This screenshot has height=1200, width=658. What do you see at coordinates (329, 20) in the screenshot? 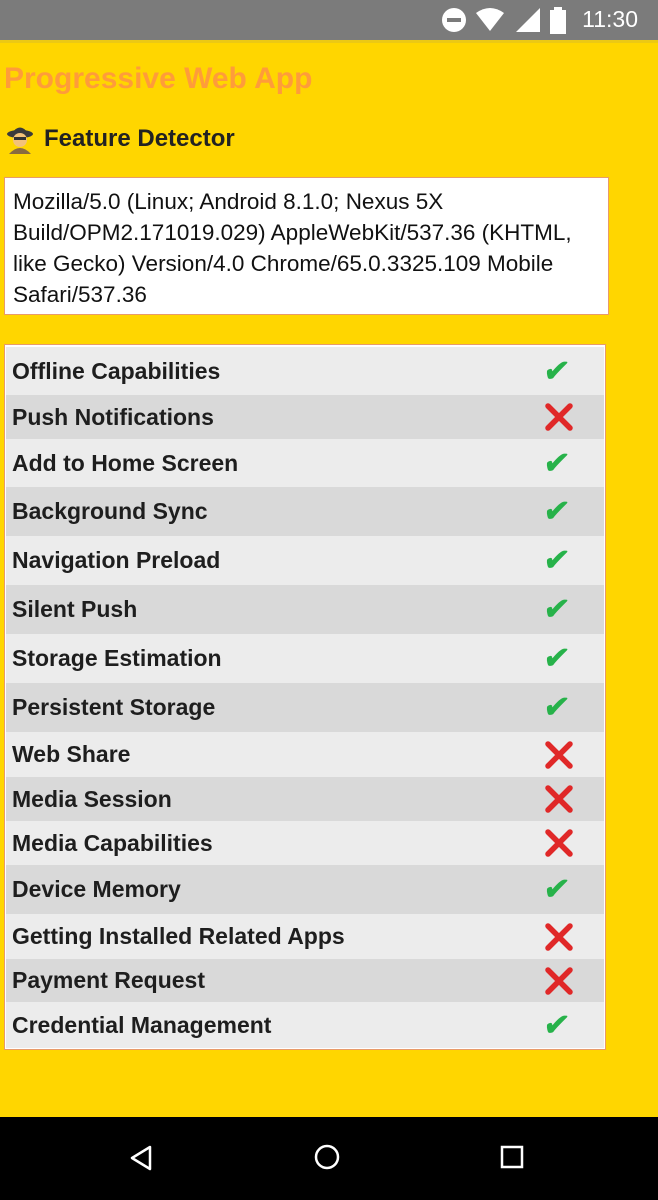
I see `status-bar: 11:30` at bounding box center [329, 20].